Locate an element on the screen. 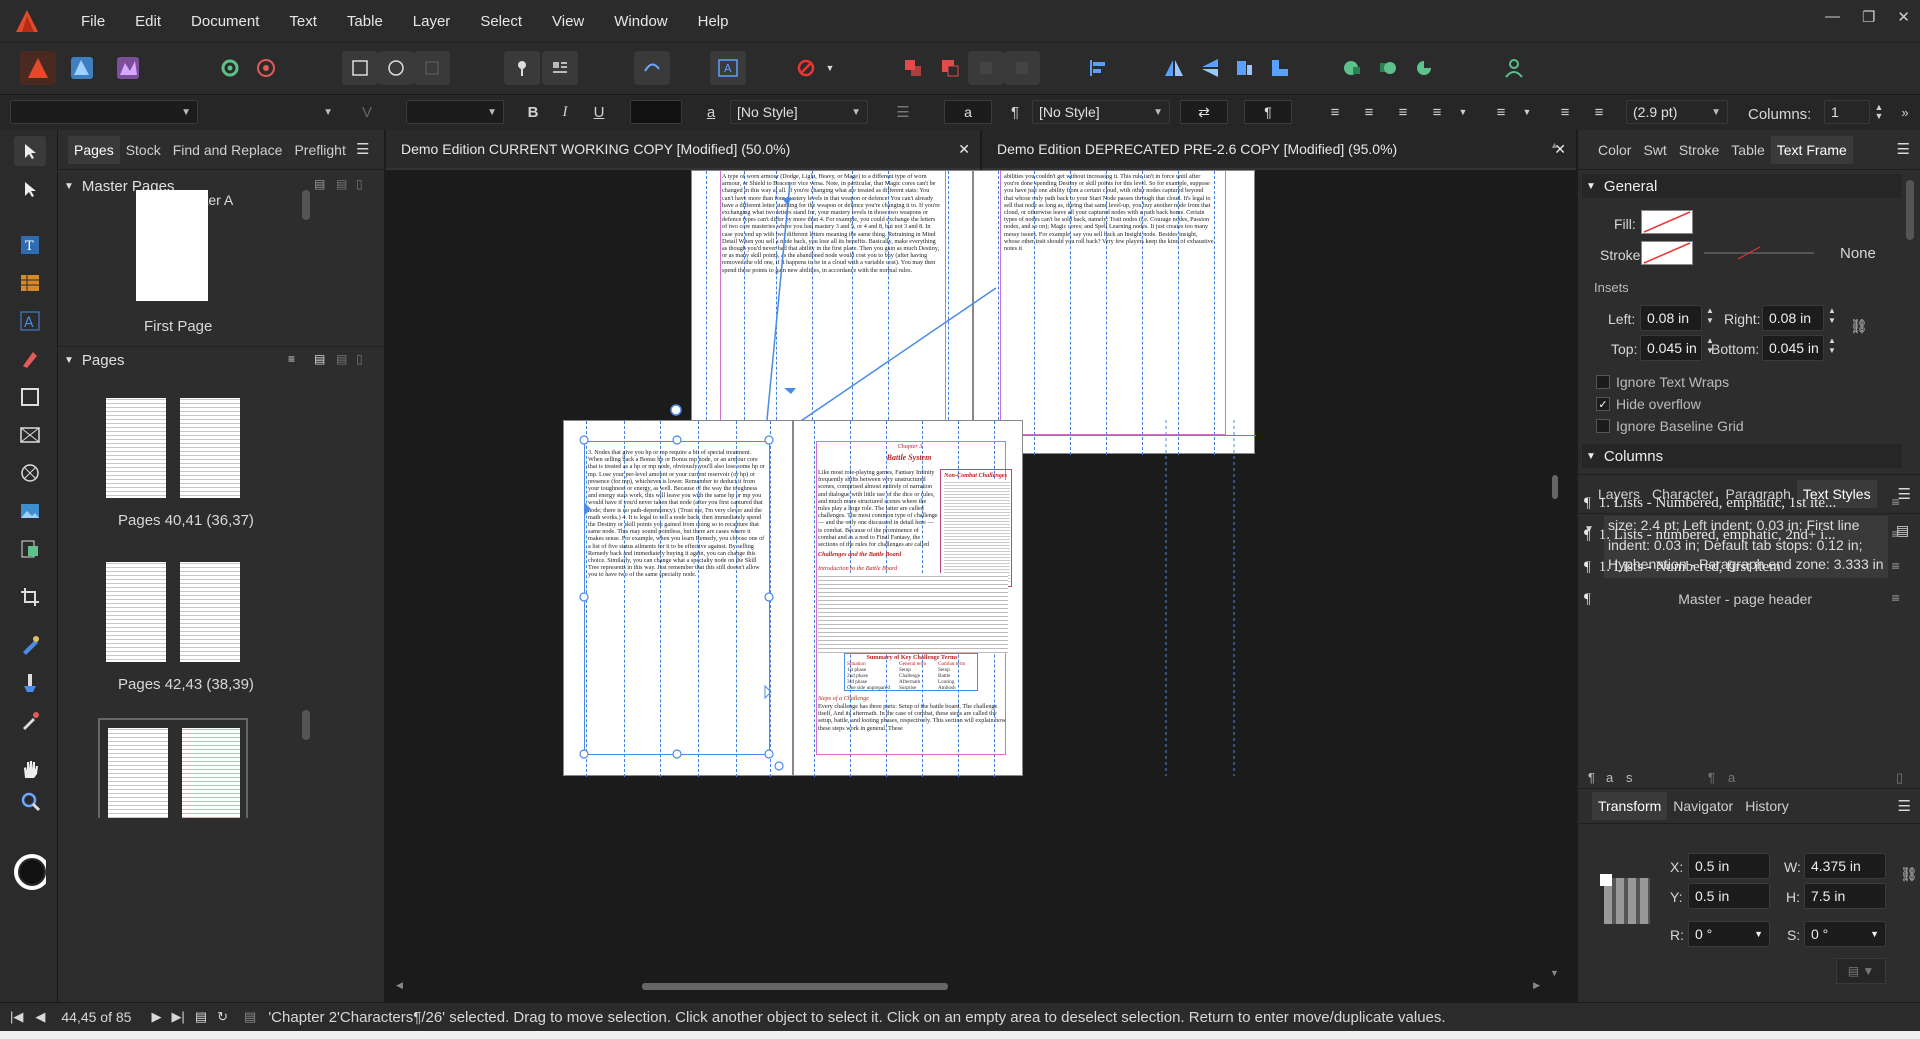  fill-swatch is located at coordinates (1667, 222).